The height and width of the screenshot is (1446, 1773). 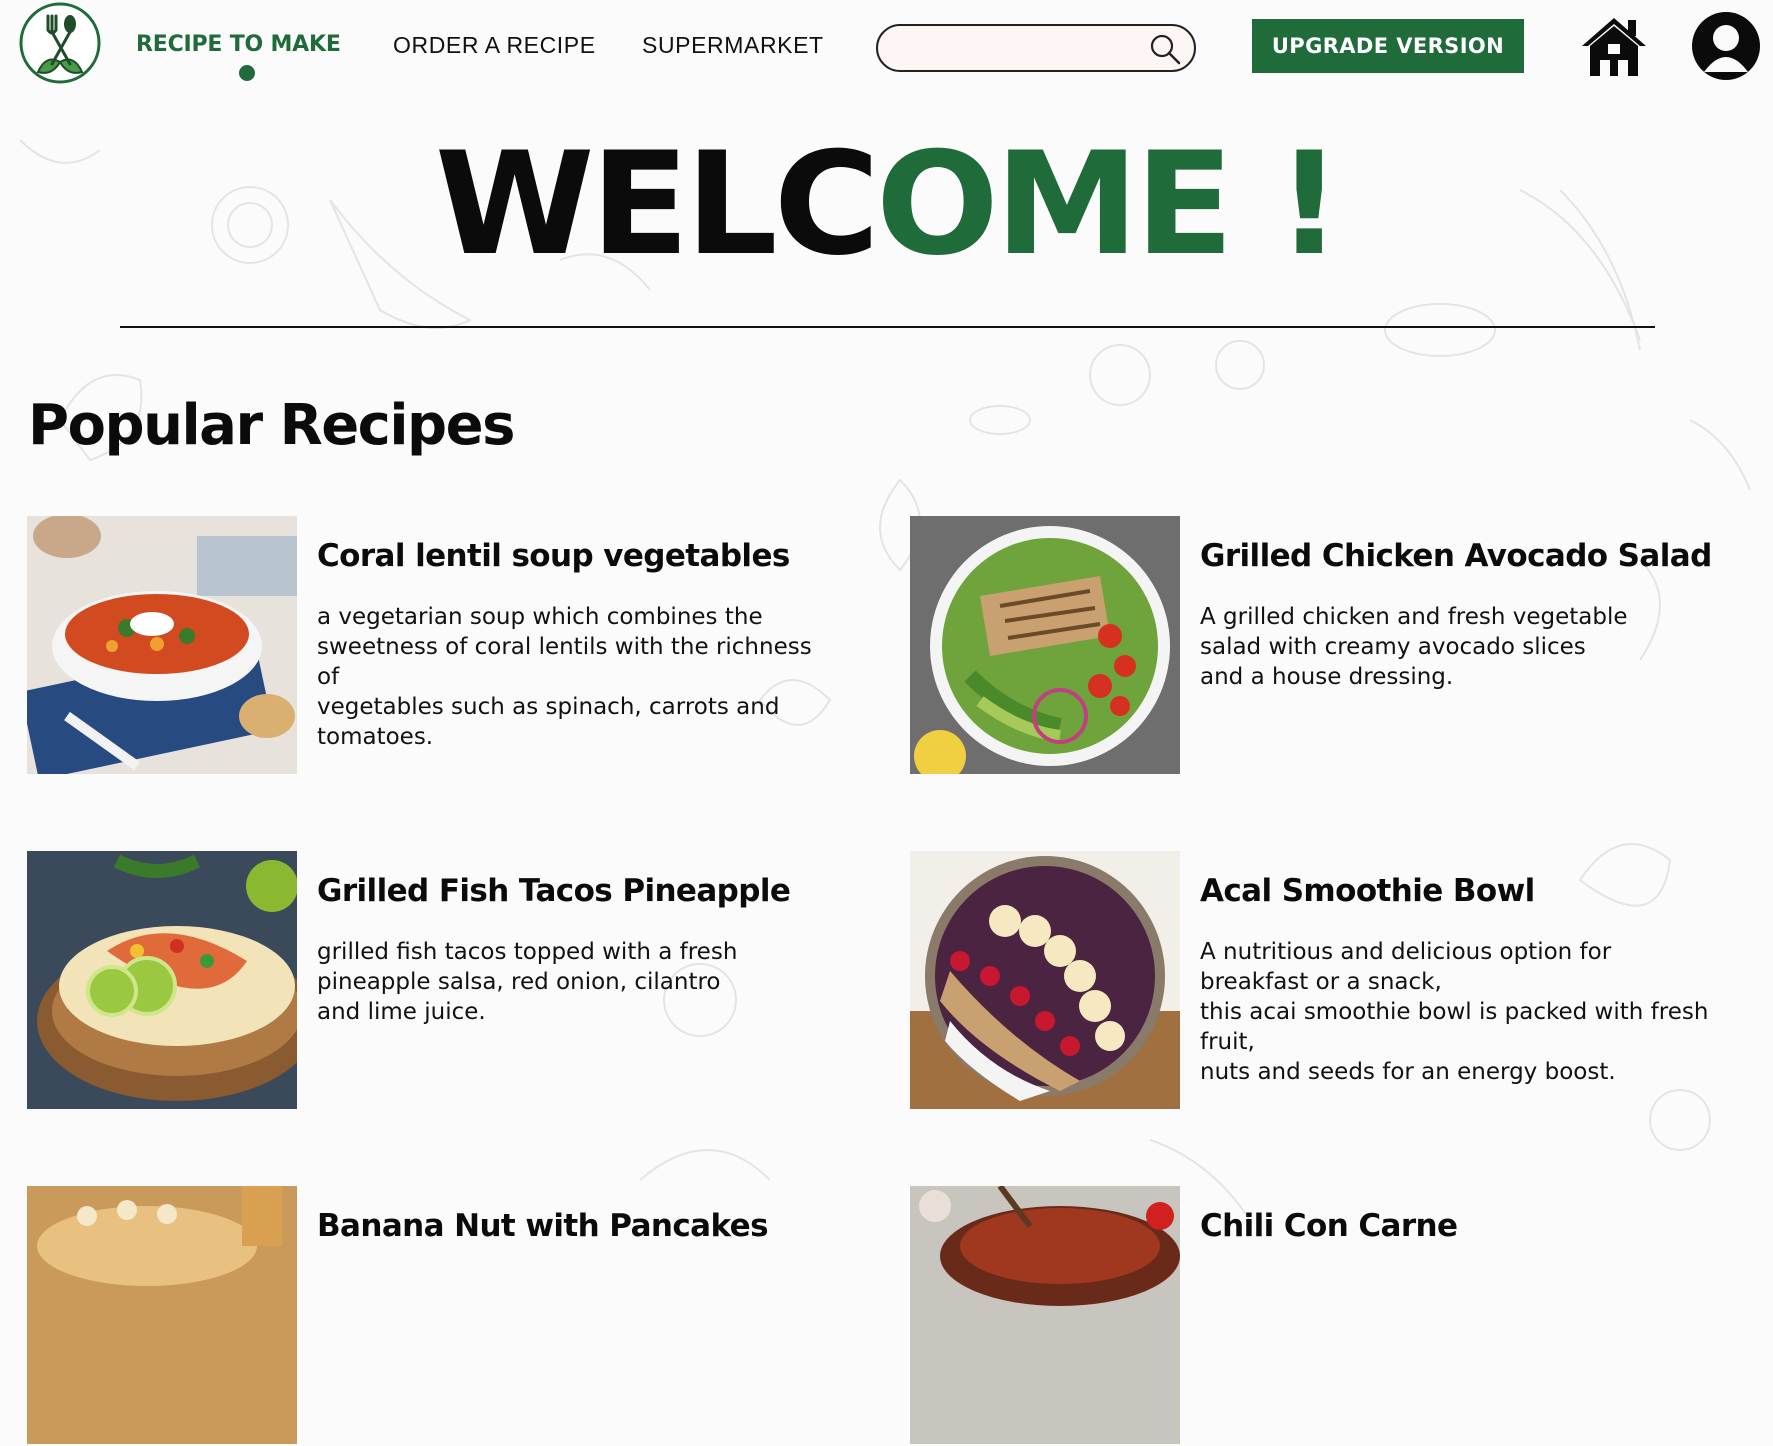 I want to click on home-icon, so click(x=1614, y=46).